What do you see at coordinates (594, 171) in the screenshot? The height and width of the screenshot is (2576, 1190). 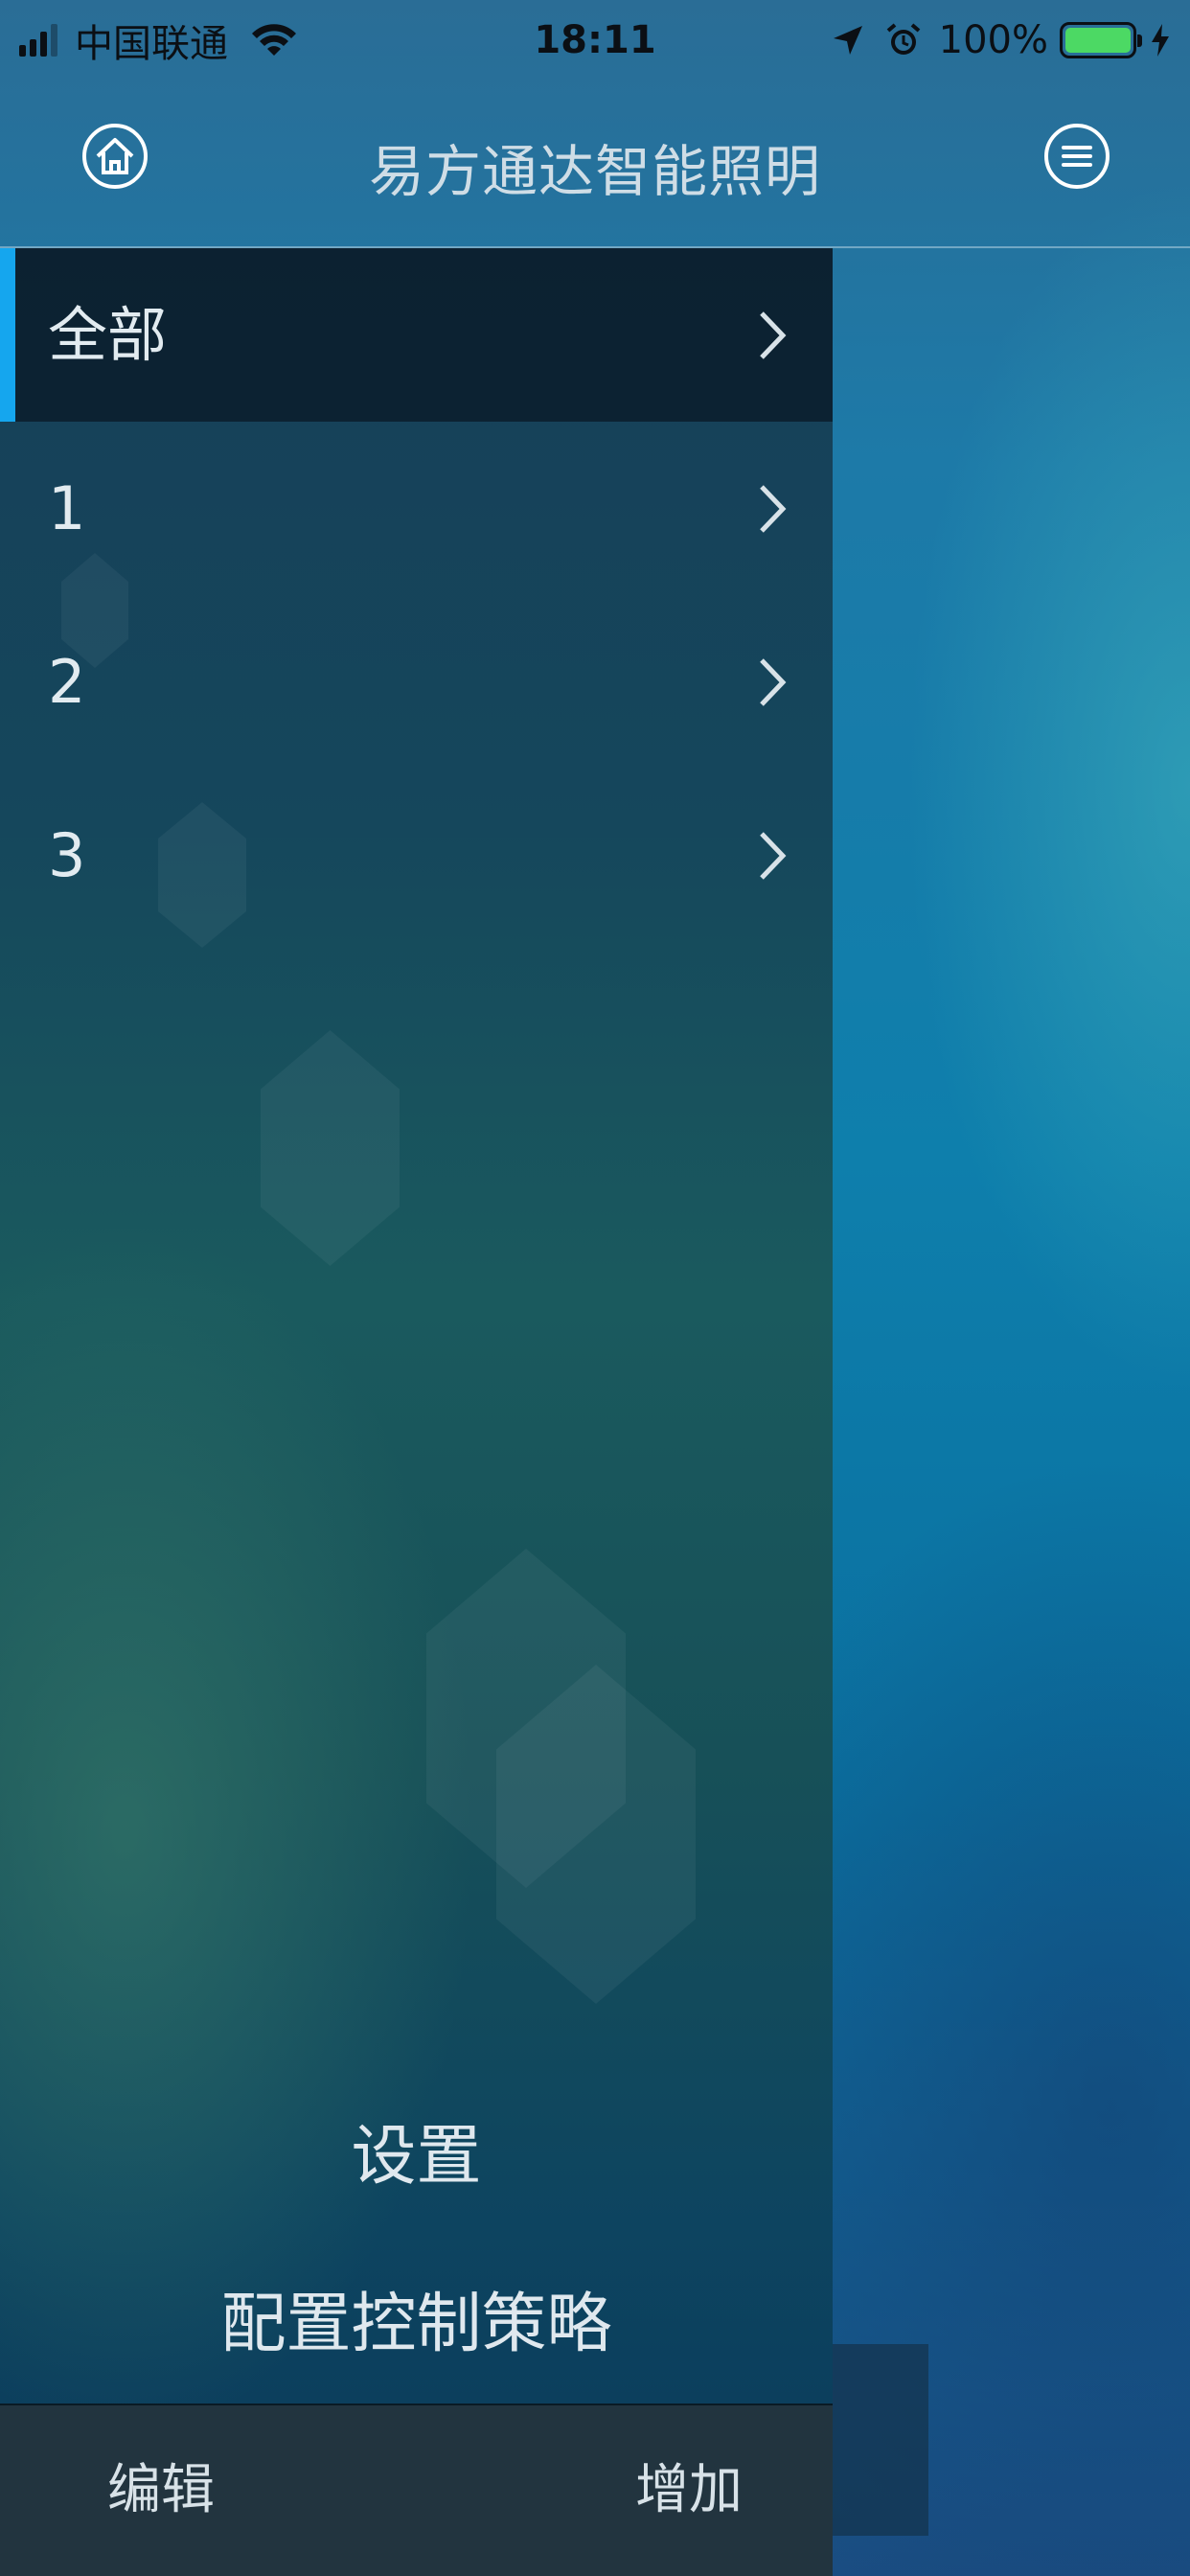 I see `page-title: 易方通达智能照明` at bounding box center [594, 171].